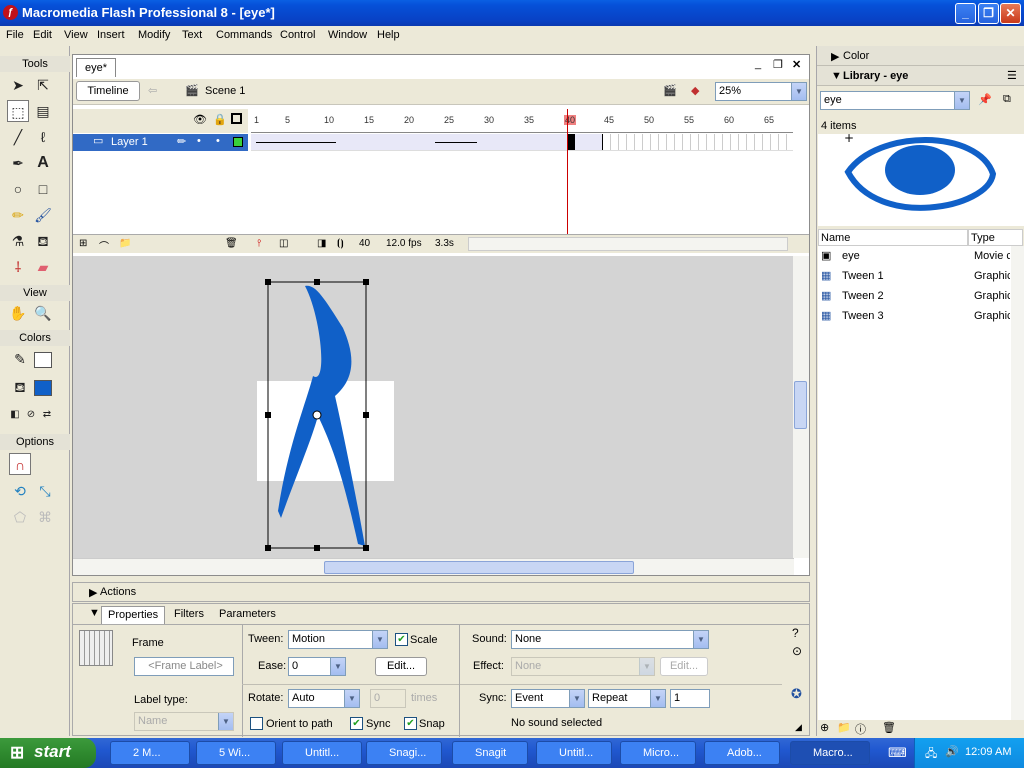 The width and height of the screenshot is (1024, 768). What do you see at coordinates (184, 666) in the screenshot?
I see `frame-label-input: <Frame Label>` at bounding box center [184, 666].